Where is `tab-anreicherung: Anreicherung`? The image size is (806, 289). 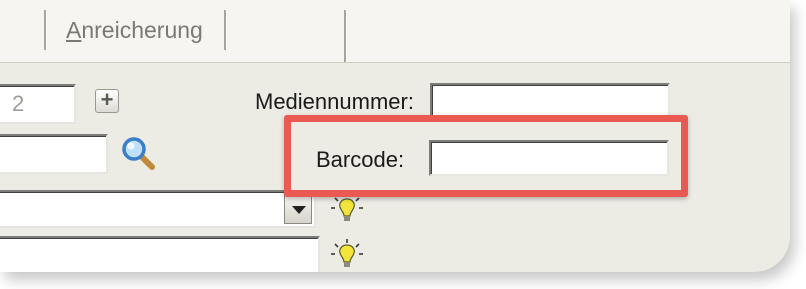 tab-anreicherung: Anreicherung is located at coordinates (134, 30).